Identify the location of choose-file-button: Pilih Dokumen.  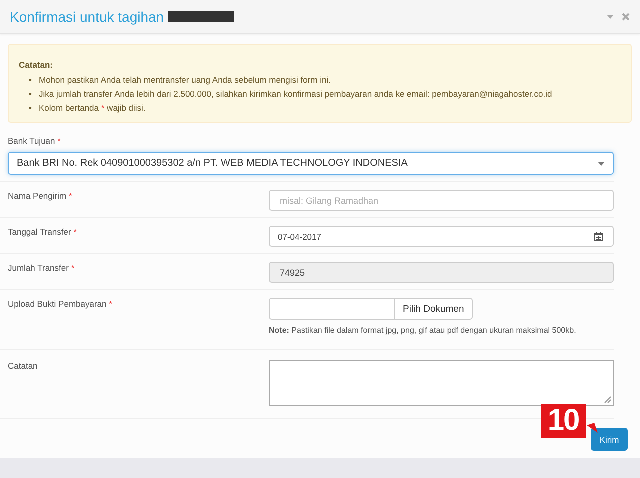
(434, 309).